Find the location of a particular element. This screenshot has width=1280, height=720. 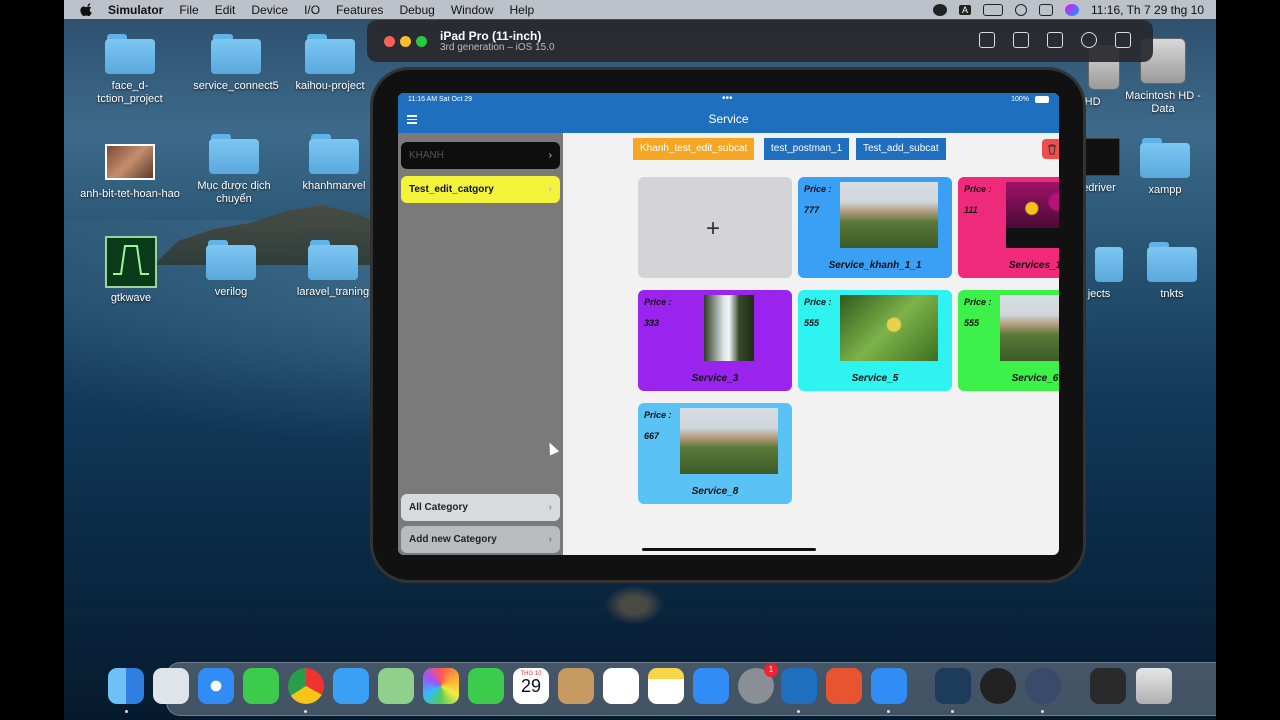

chevron-right-icon: › is located at coordinates (550, 539).